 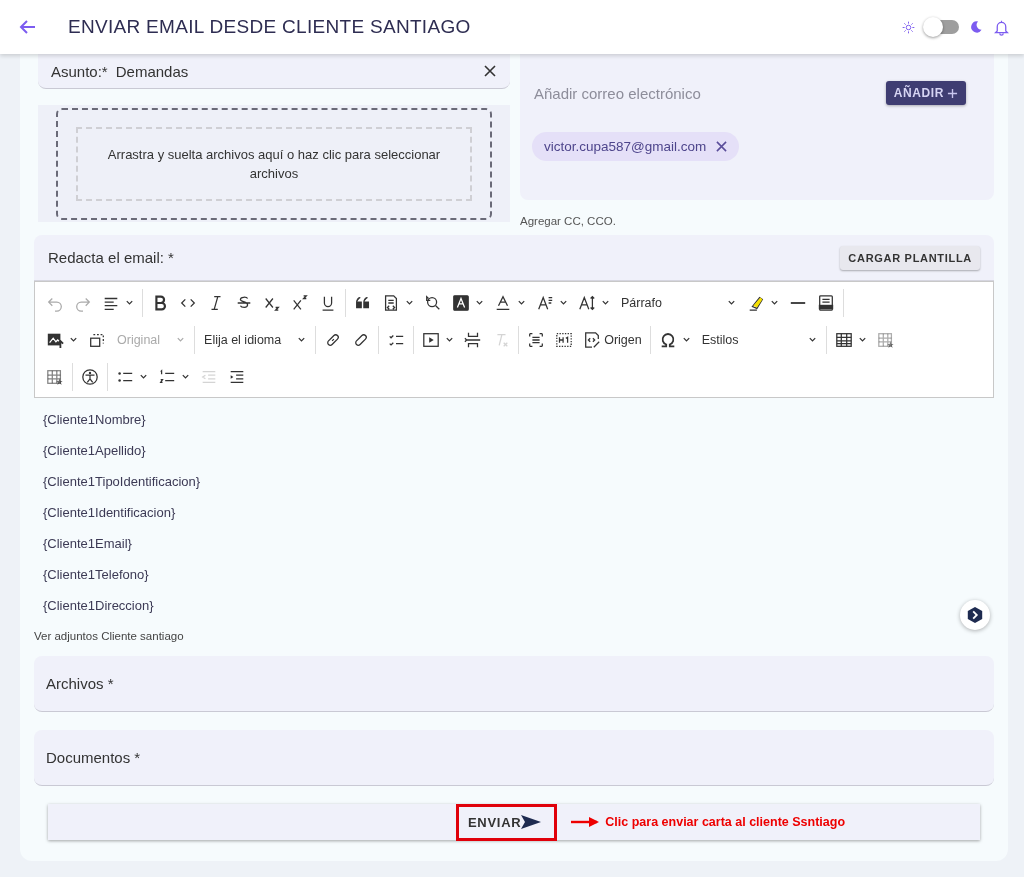 I want to click on document-code-icon, so click(x=391, y=302).